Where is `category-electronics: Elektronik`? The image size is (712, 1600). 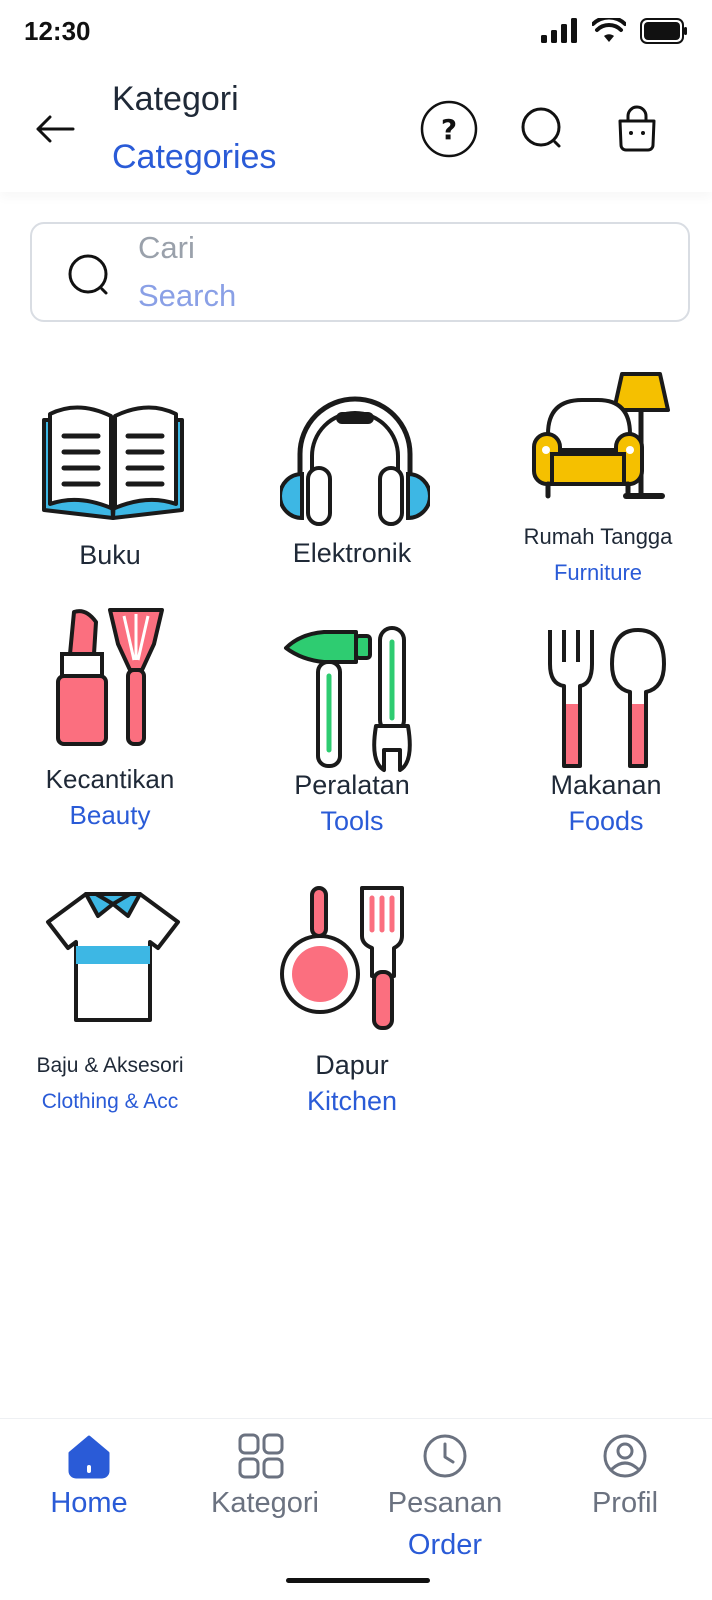
category-electronics: Elektronik is located at coordinates (352, 480).